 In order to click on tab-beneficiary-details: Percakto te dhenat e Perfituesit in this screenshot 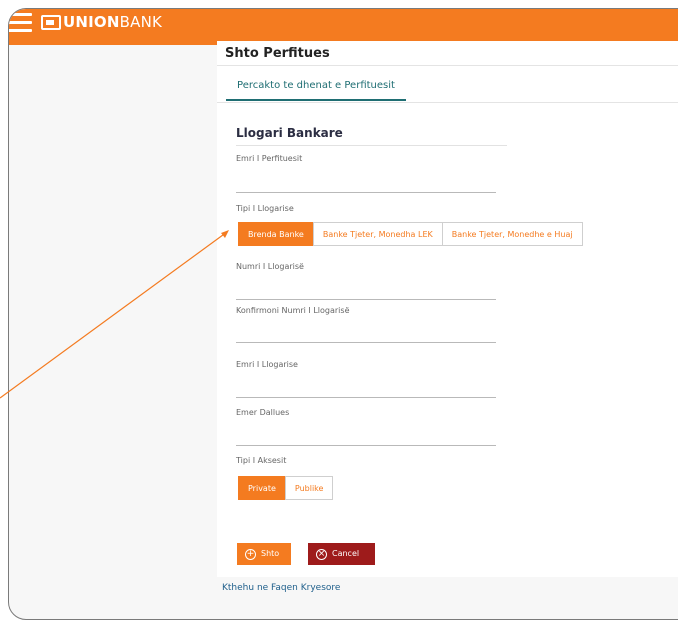, I will do `click(316, 88)`.